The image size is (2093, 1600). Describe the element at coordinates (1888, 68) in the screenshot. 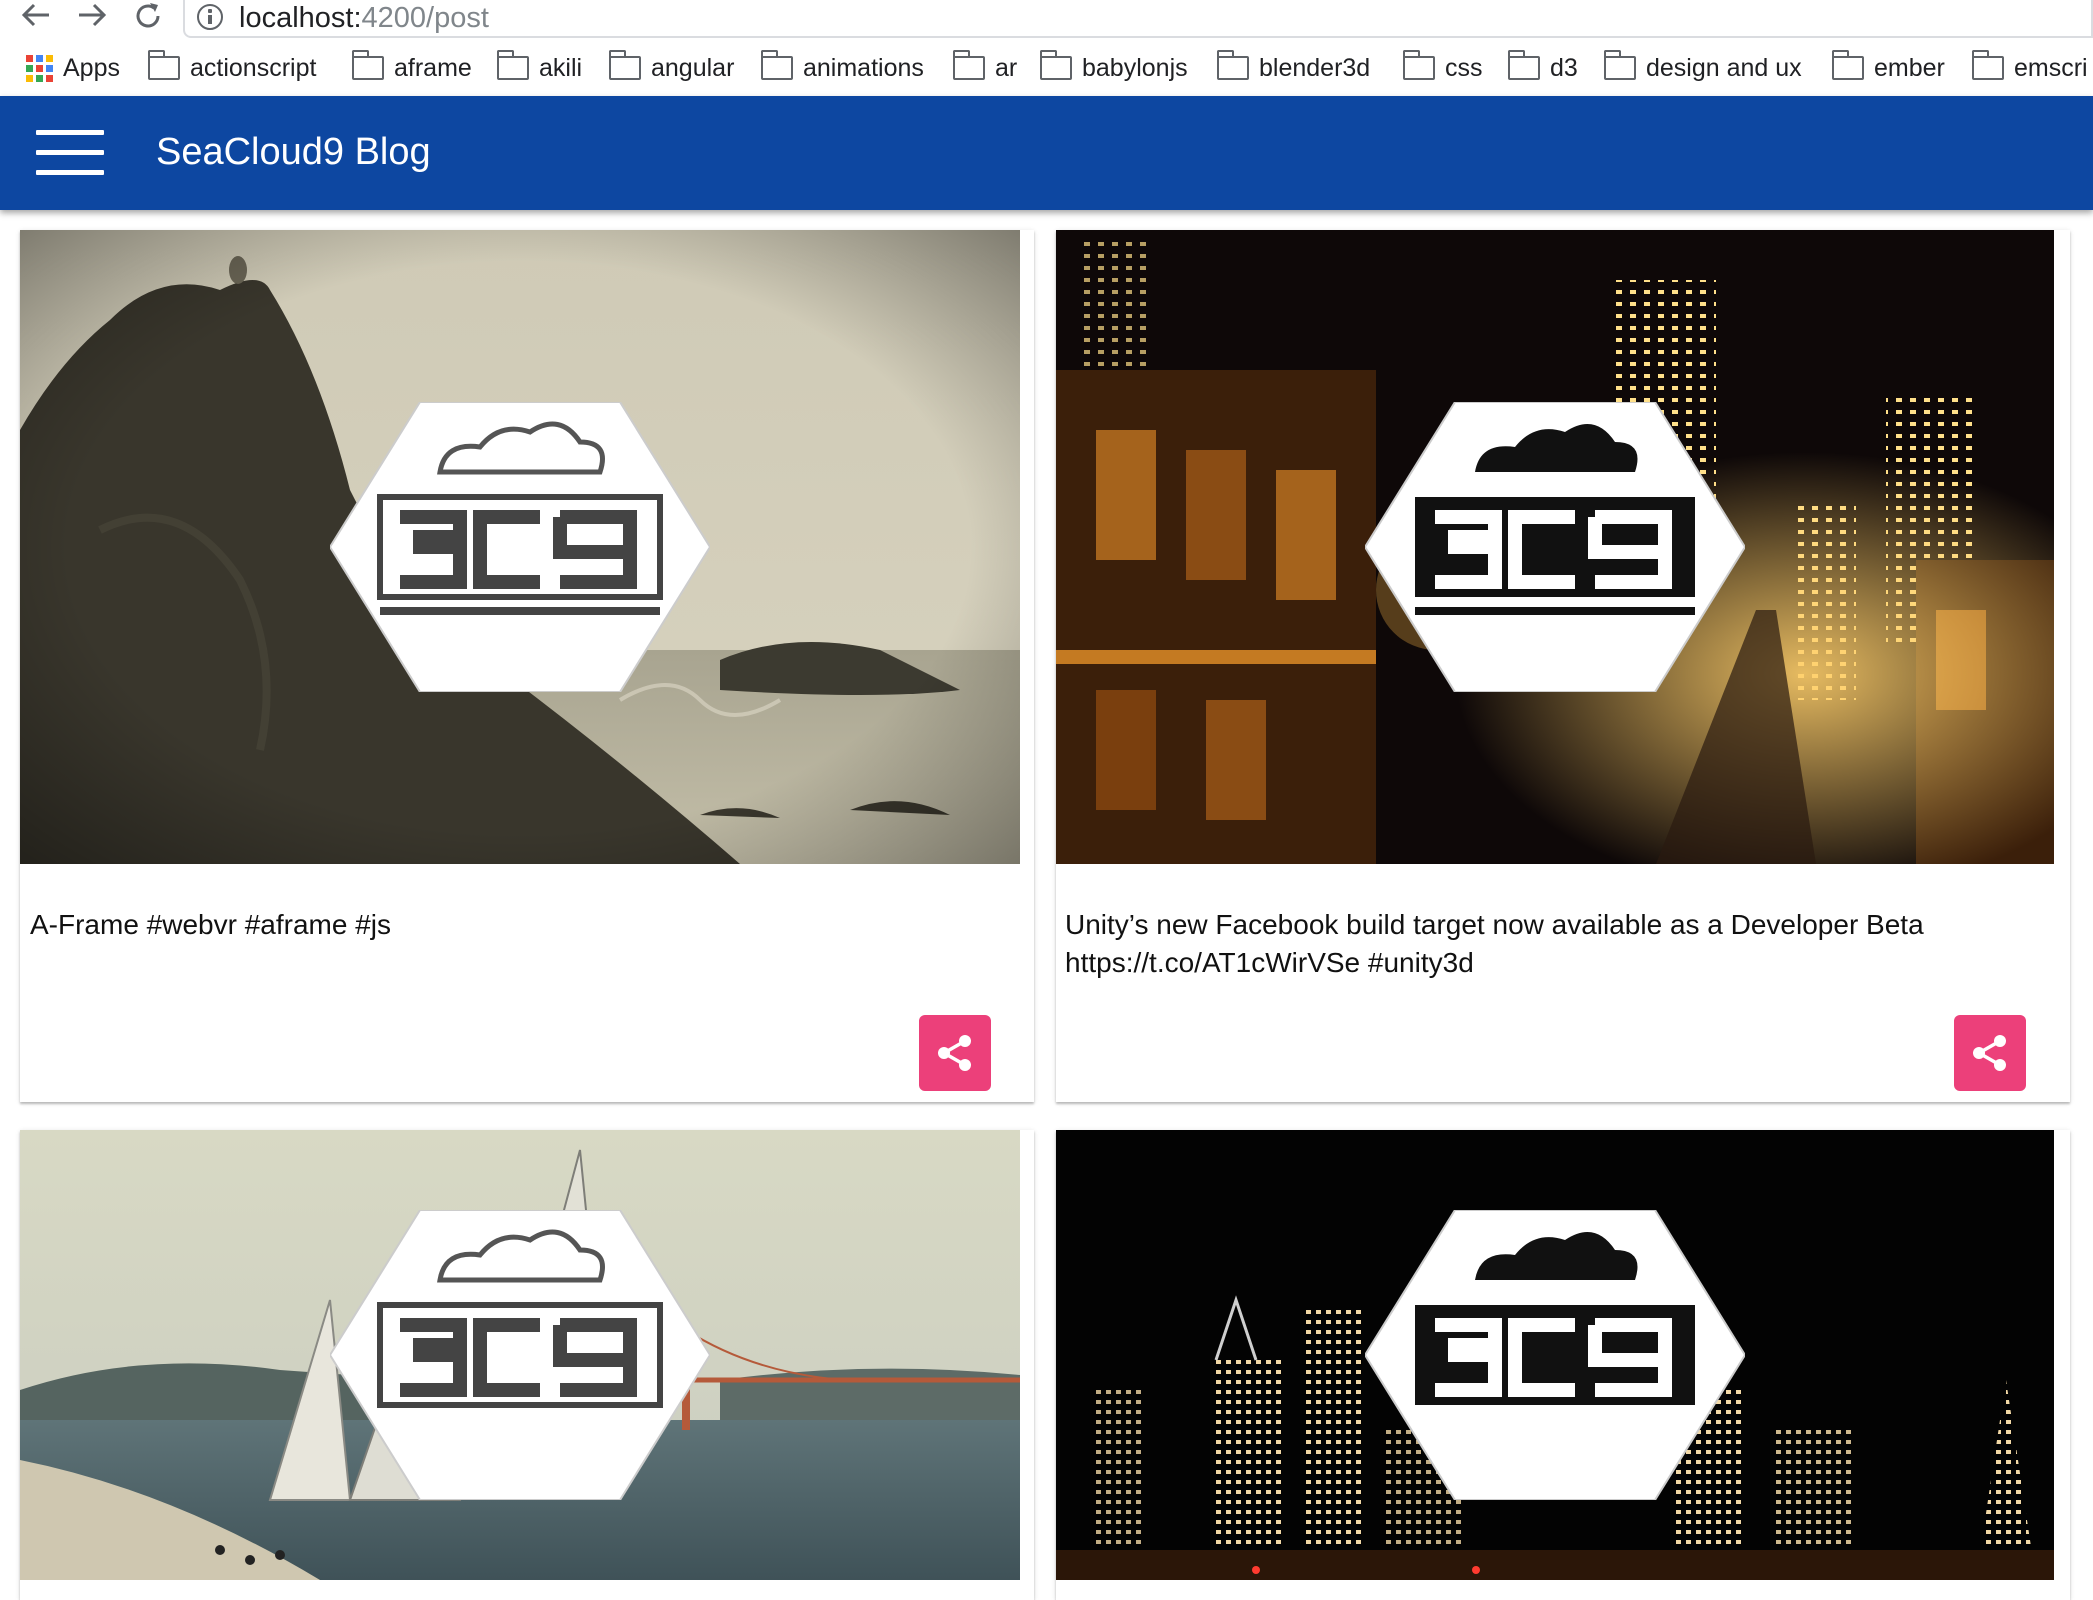

I see `bookmark-ember: ember` at that location.